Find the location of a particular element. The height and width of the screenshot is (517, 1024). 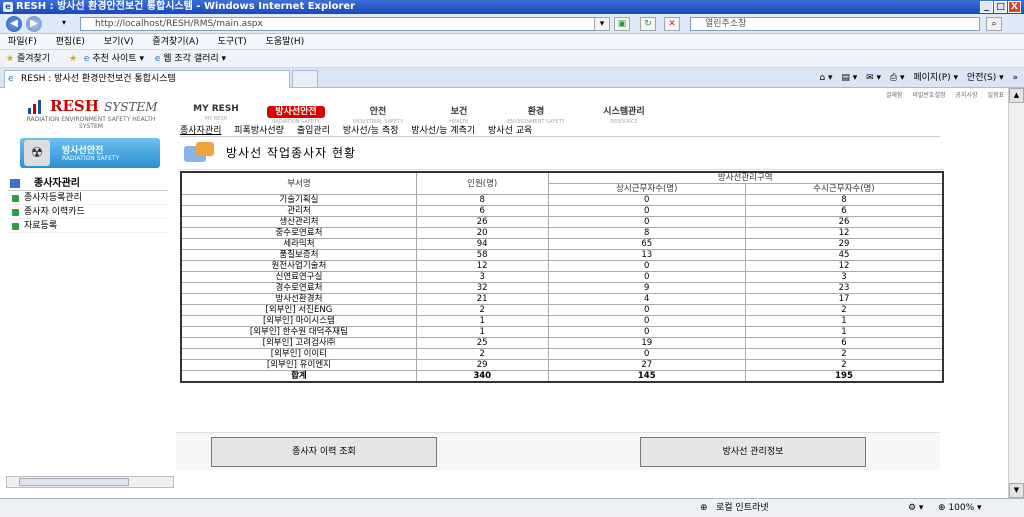

network-icon: ⊕ is located at coordinates (704, 508).